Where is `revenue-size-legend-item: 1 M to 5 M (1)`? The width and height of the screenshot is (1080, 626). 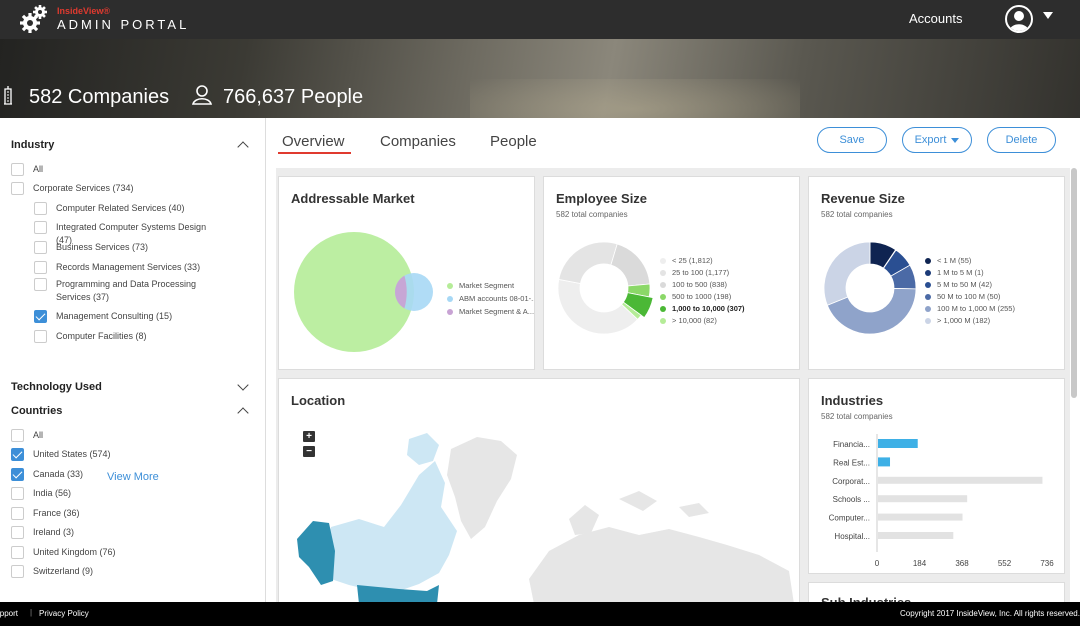 revenue-size-legend-item: 1 M to 5 M (1) is located at coordinates (954, 272).